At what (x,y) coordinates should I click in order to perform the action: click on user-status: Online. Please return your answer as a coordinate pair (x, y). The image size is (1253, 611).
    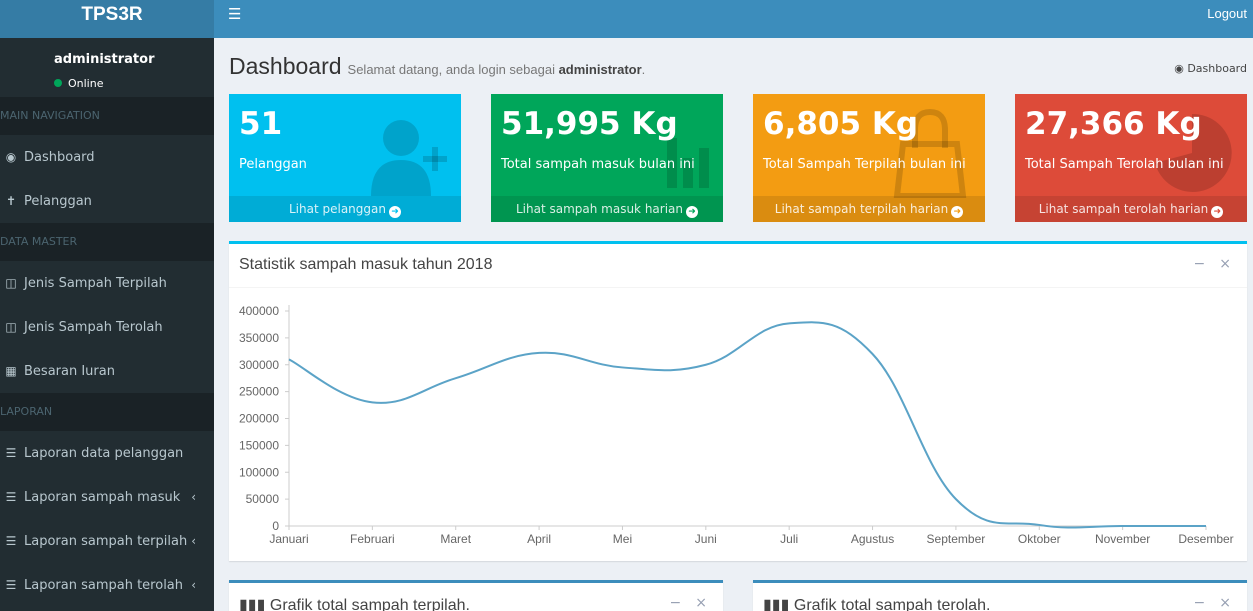
    Looking at the image, I should click on (78, 83).